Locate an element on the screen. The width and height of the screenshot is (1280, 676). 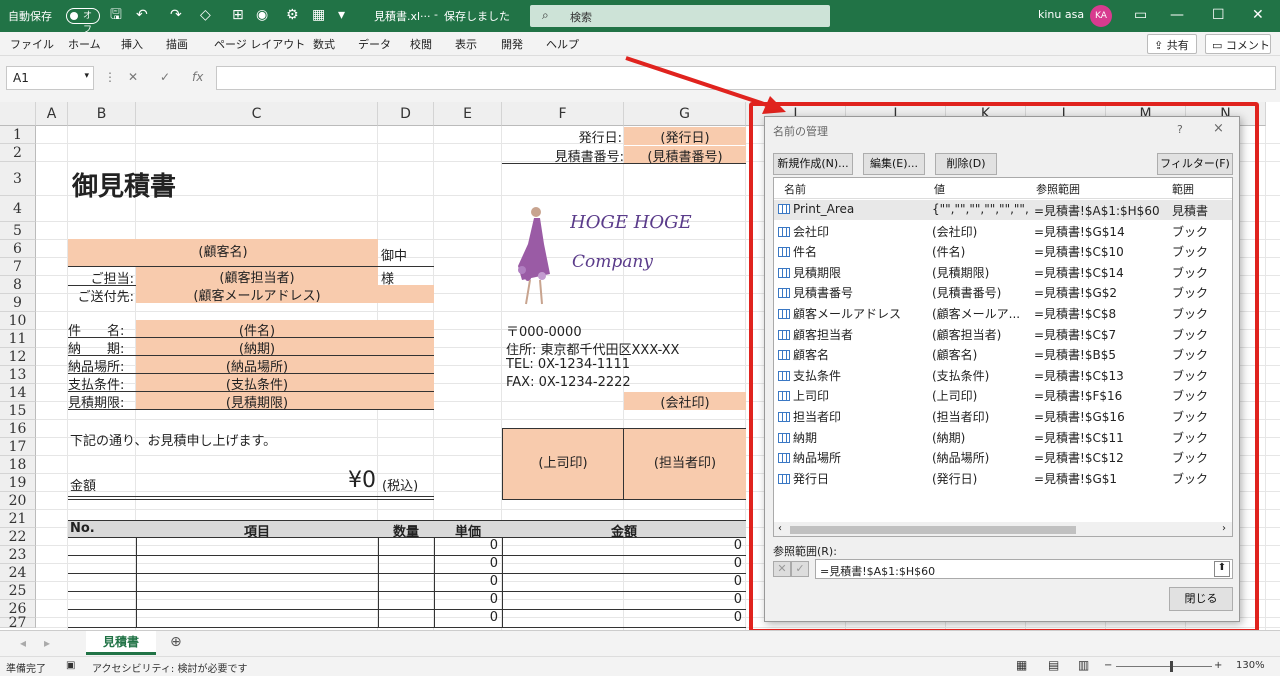
grid-icon: ⊞ is located at coordinates (238, 15).